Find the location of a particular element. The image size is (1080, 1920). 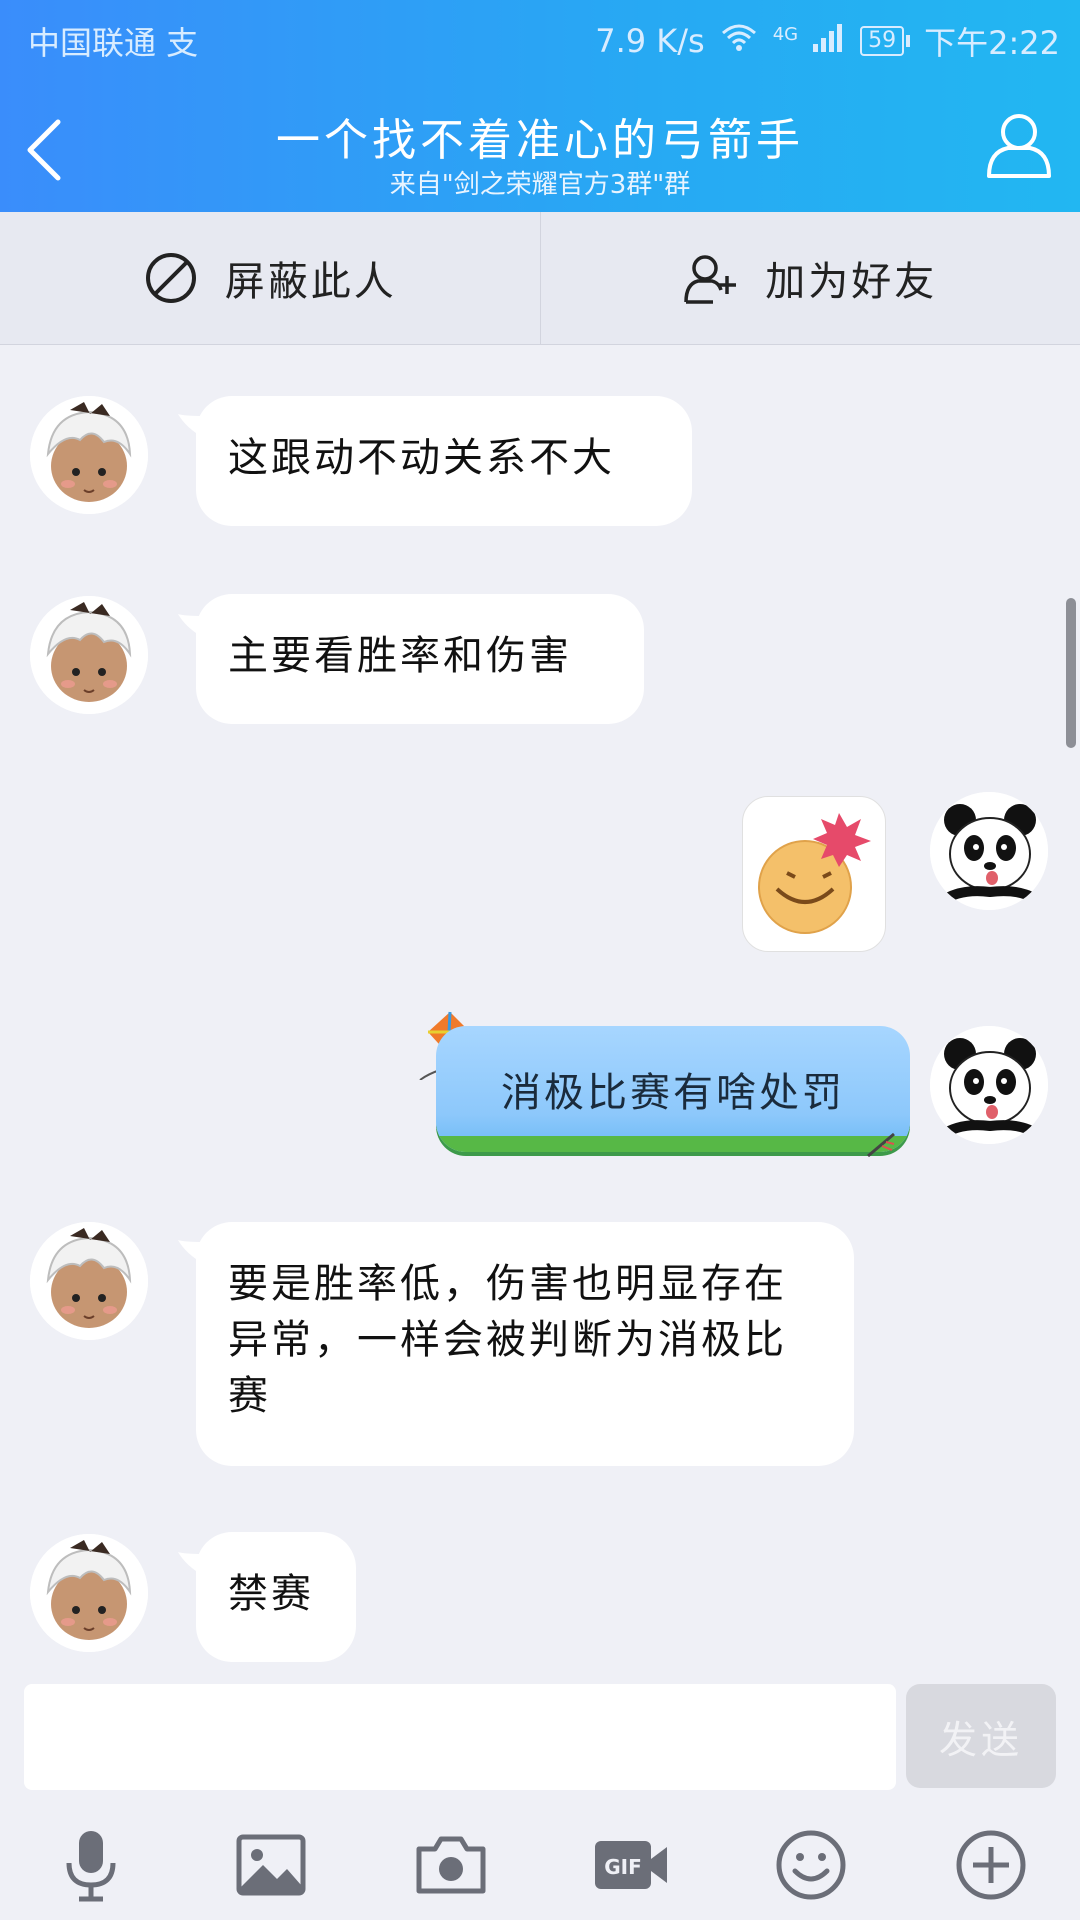

gif-button: GIF is located at coordinates (631, 1865).